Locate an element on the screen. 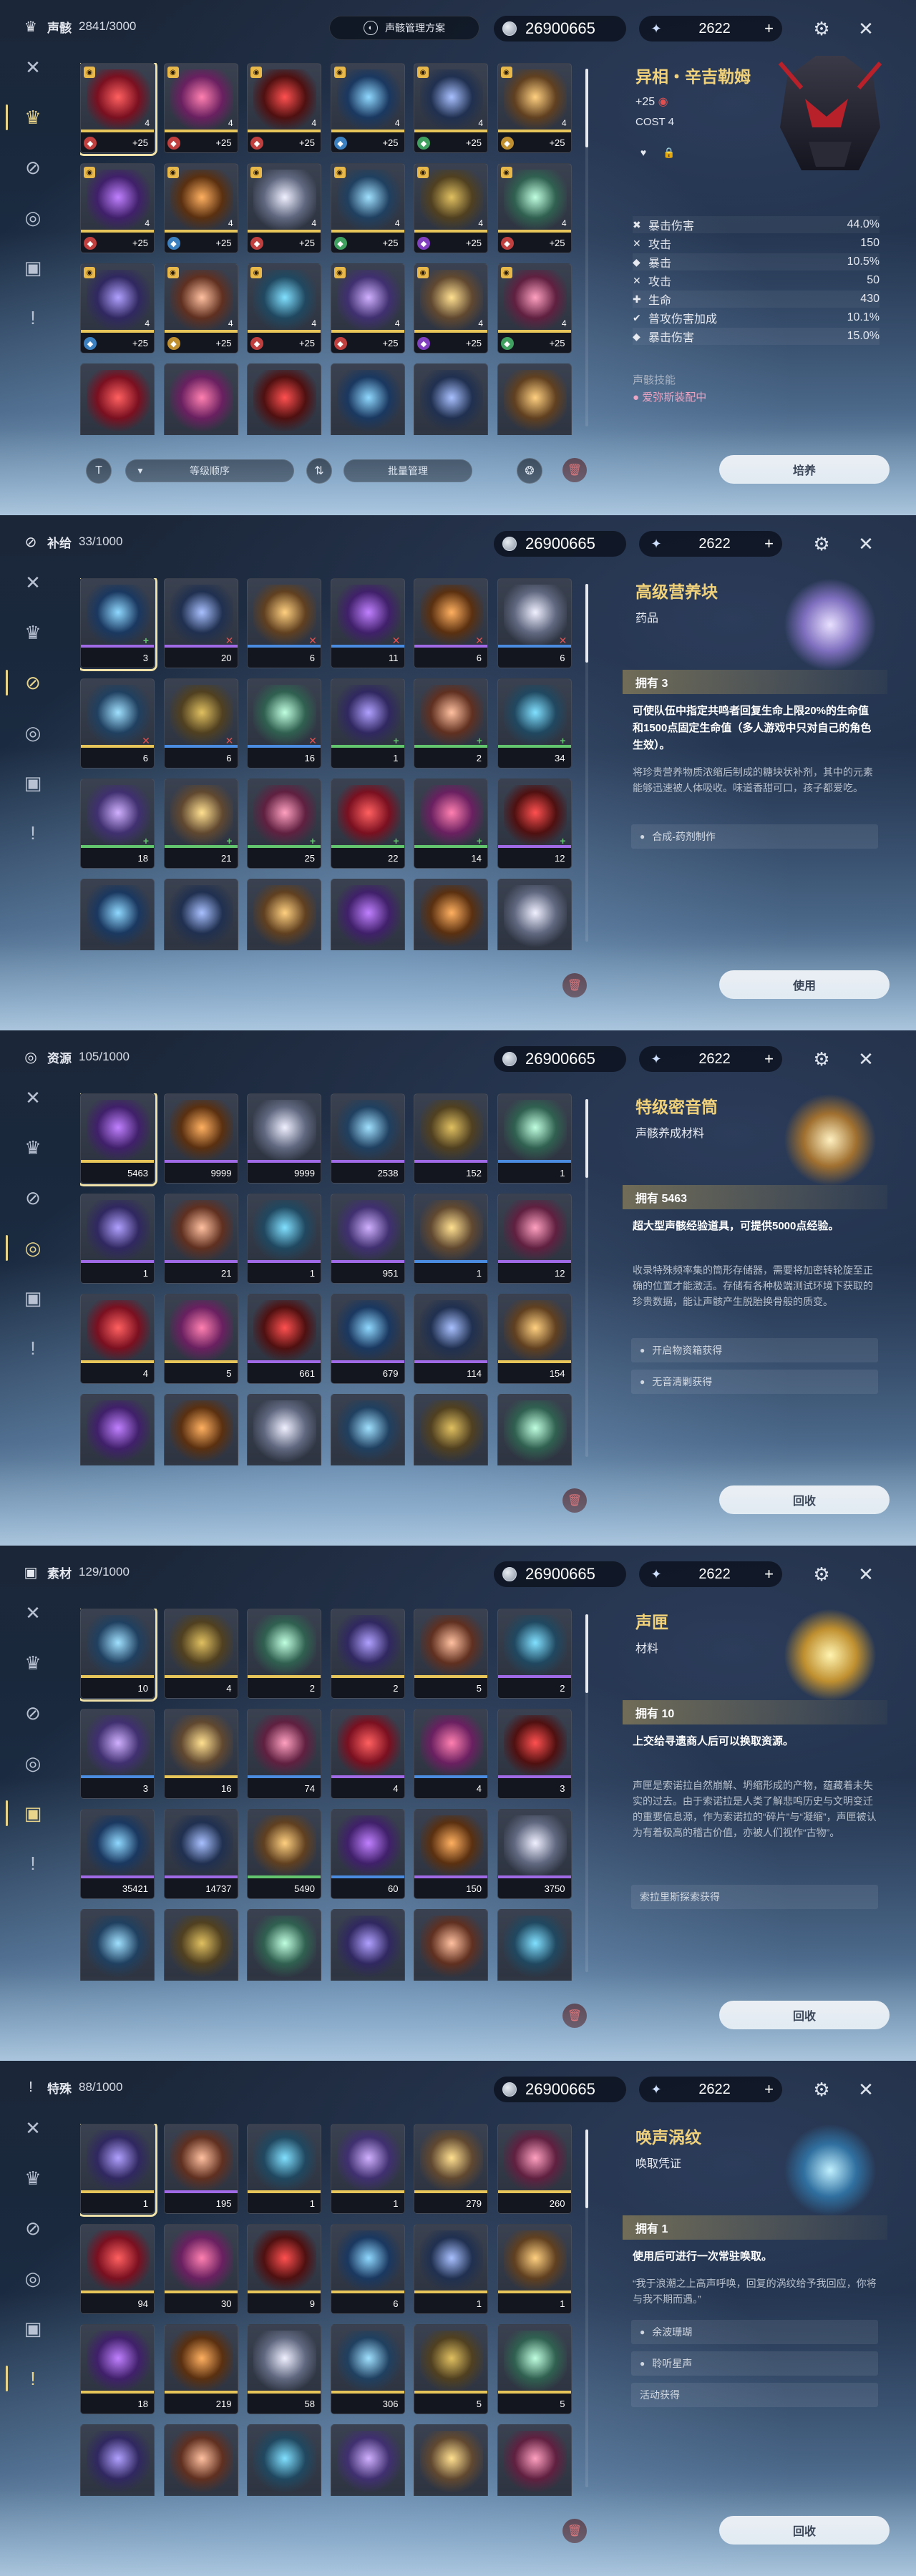  grid-item: 3750 is located at coordinates (534, 1854).